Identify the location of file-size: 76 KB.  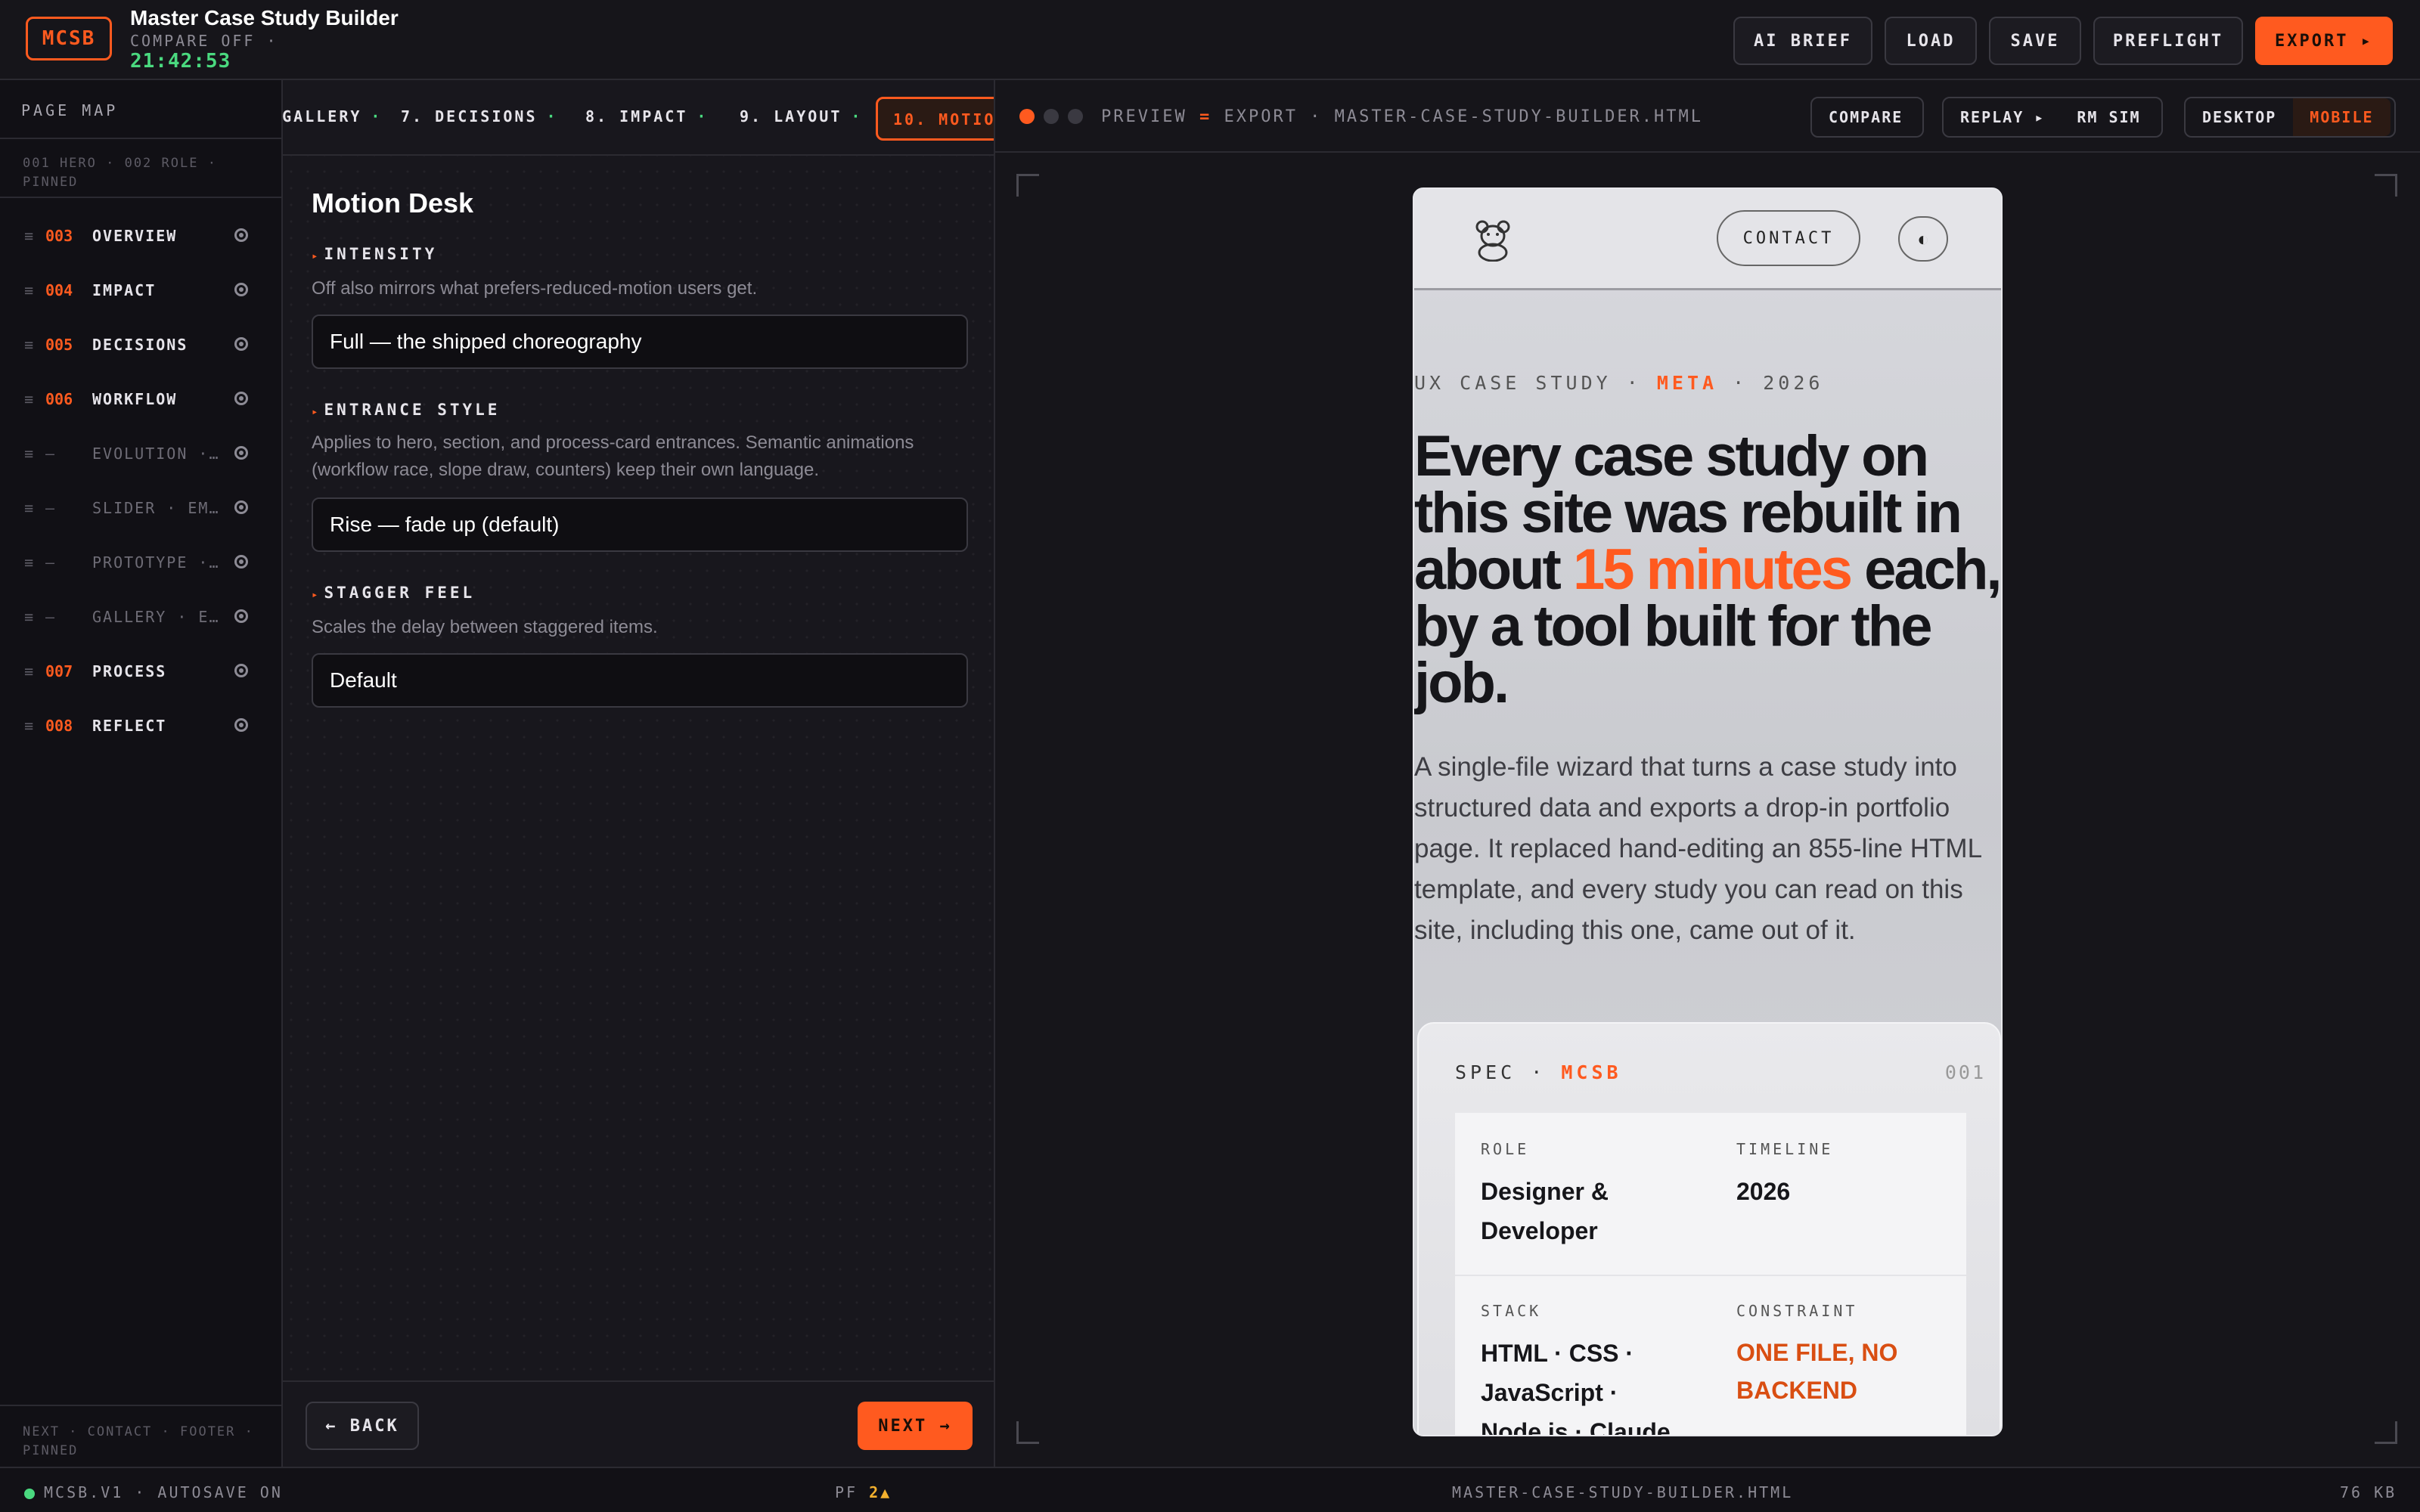
(2368, 1492).